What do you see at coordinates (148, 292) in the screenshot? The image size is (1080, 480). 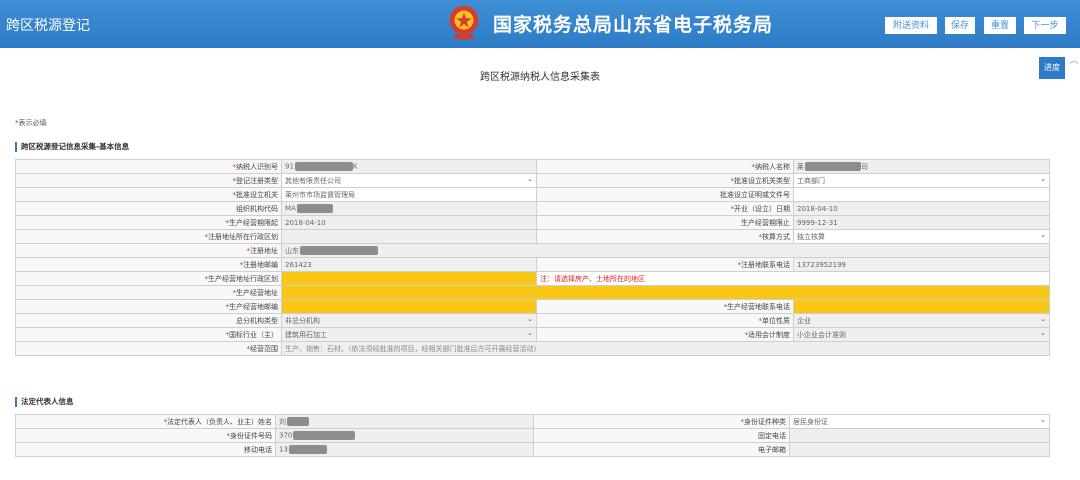 I see `field-label: *生产经营地址` at bounding box center [148, 292].